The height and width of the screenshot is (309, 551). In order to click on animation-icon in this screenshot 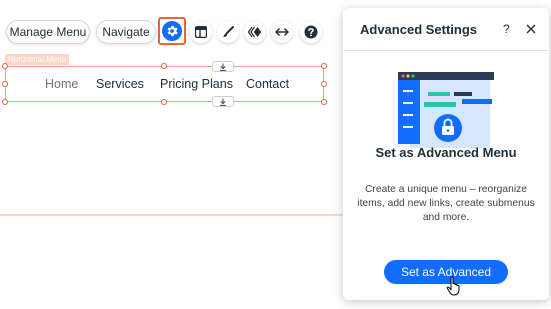, I will do `click(255, 32)`.